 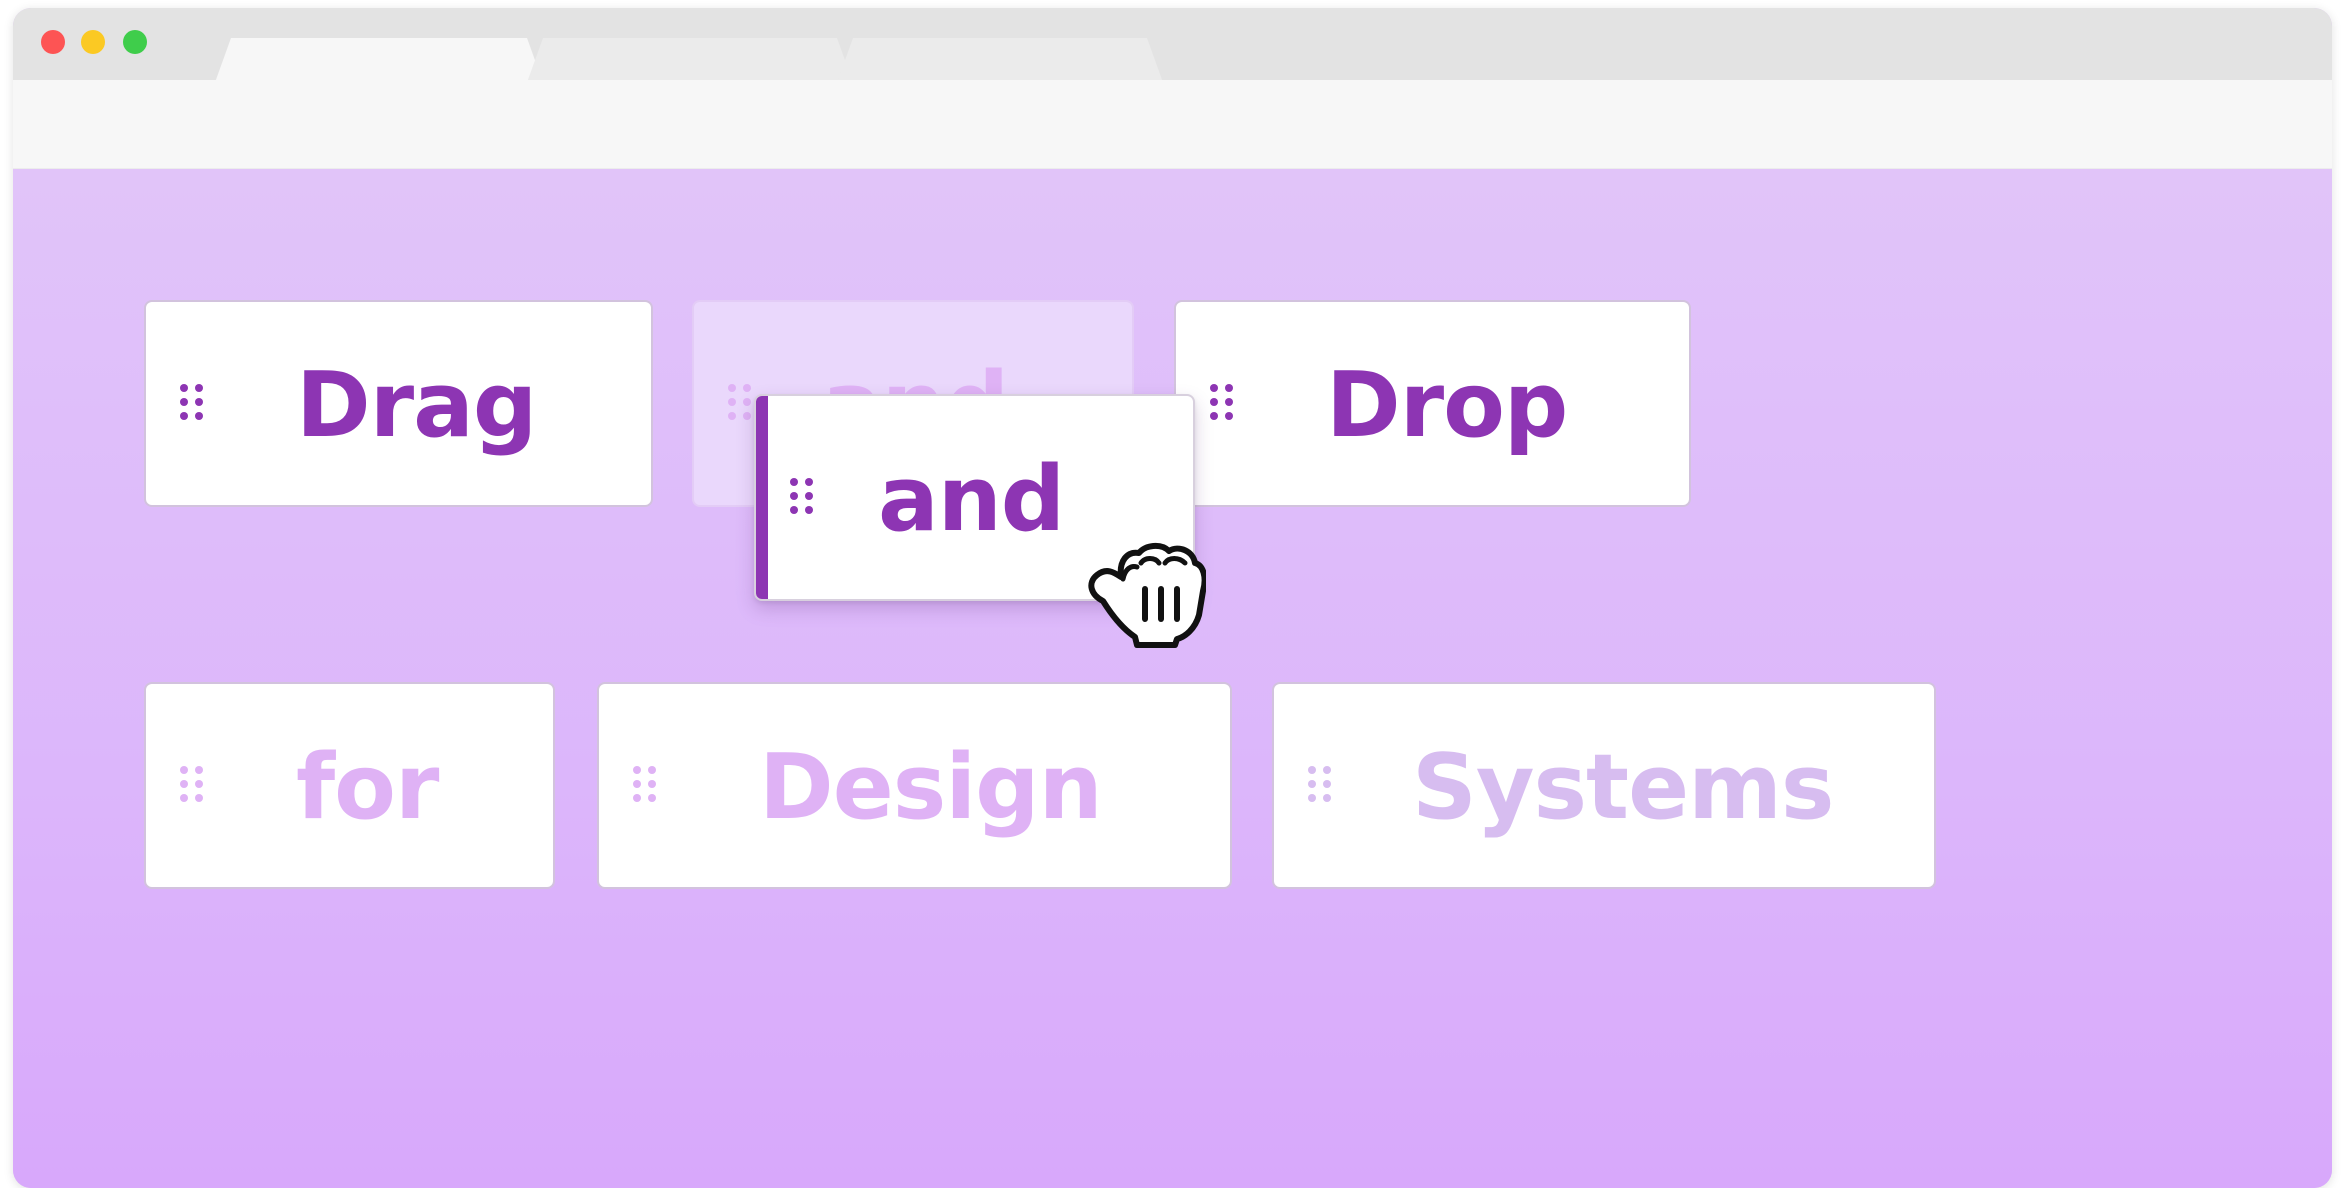 What do you see at coordinates (135, 42) in the screenshot?
I see `zoom-window-button` at bounding box center [135, 42].